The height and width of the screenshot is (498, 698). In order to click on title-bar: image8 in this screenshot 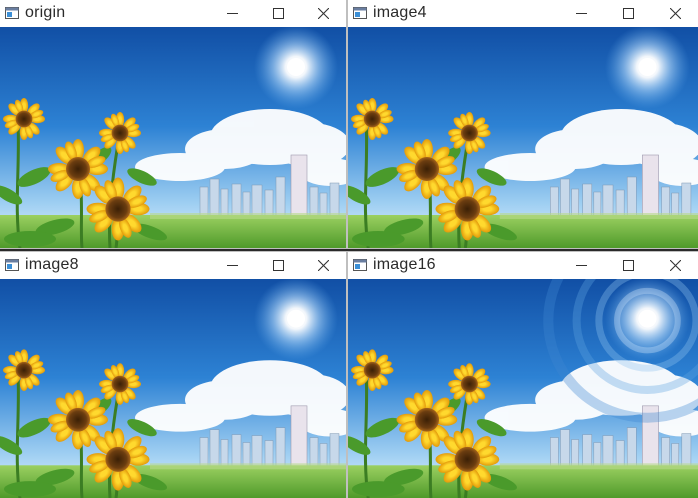, I will do `click(173, 265)`.